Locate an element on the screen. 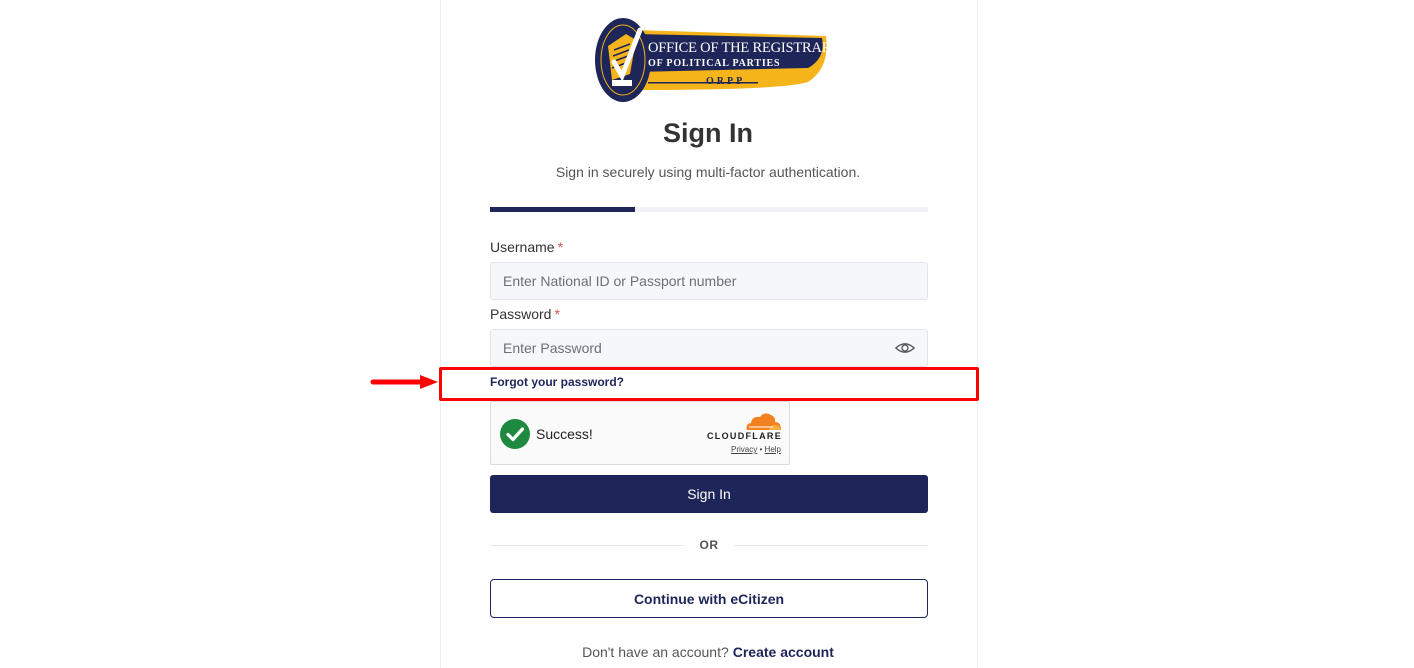 This screenshot has width=1414, height=668. pointer-arrow-icon is located at coordinates (404, 382).